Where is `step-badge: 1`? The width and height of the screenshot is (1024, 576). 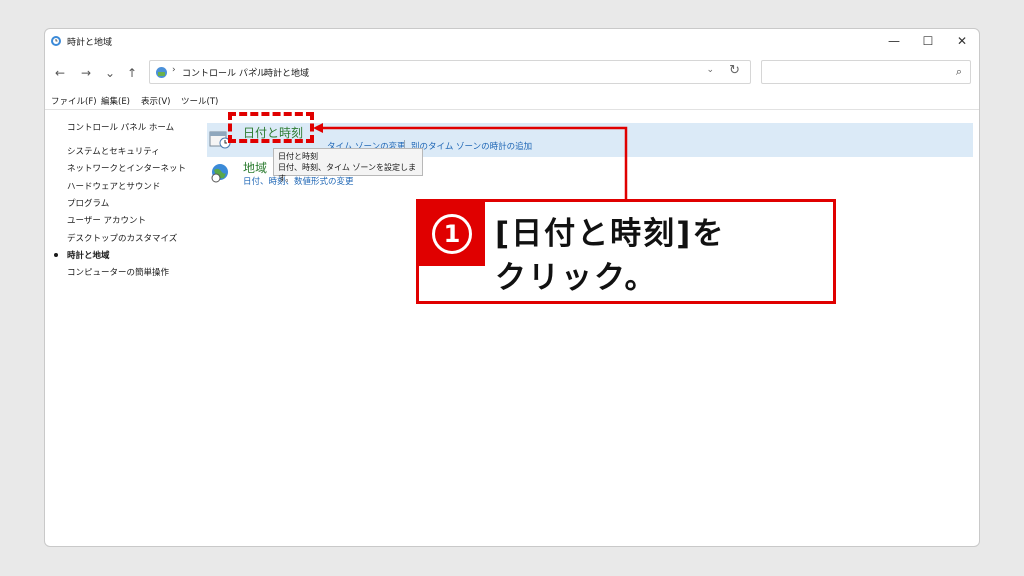
step-badge: 1 is located at coordinates (452, 234).